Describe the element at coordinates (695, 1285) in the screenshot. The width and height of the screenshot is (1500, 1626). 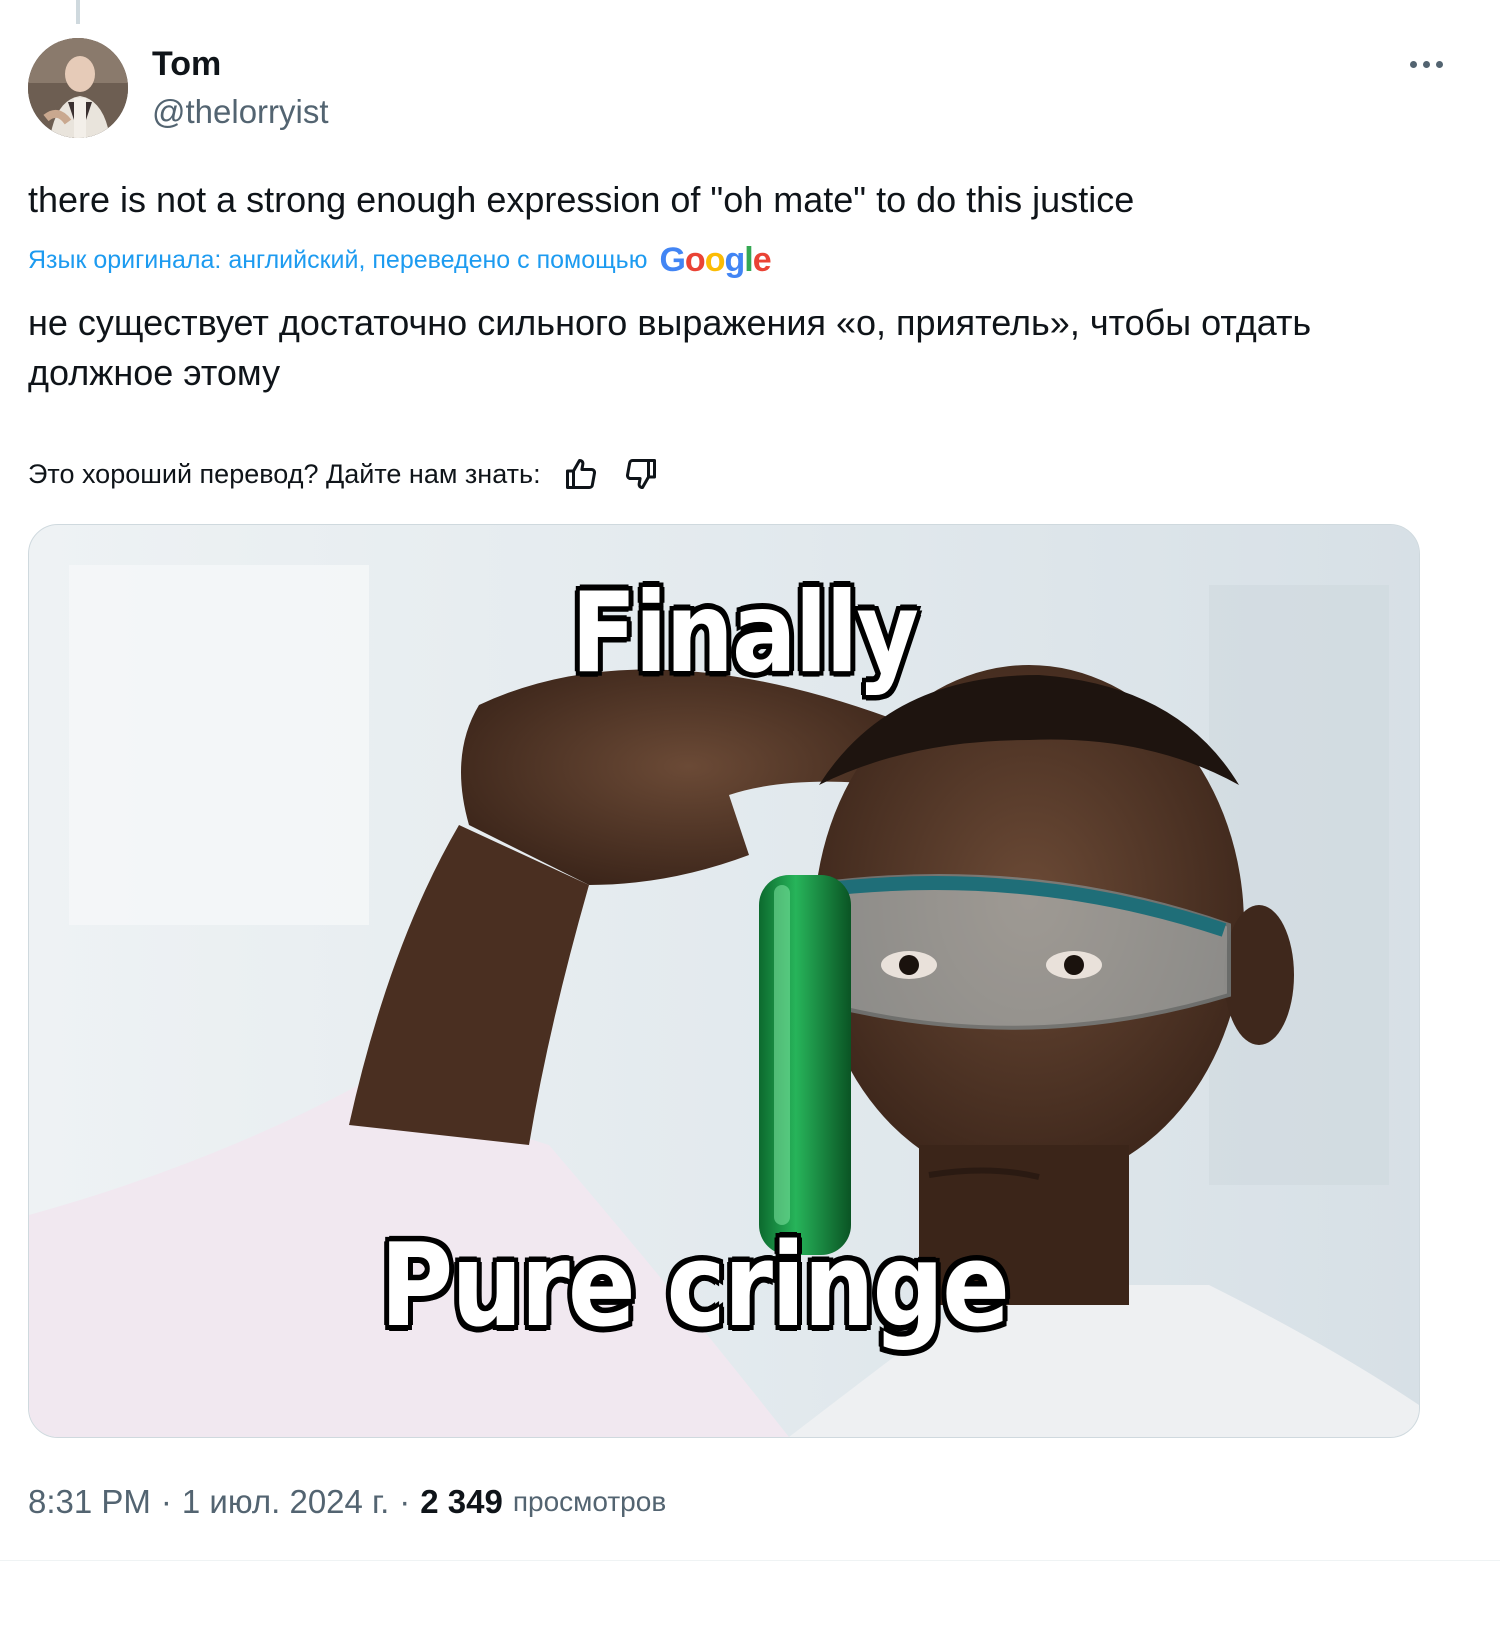
I see `meme-caption-bottom: Pure cringe` at that location.